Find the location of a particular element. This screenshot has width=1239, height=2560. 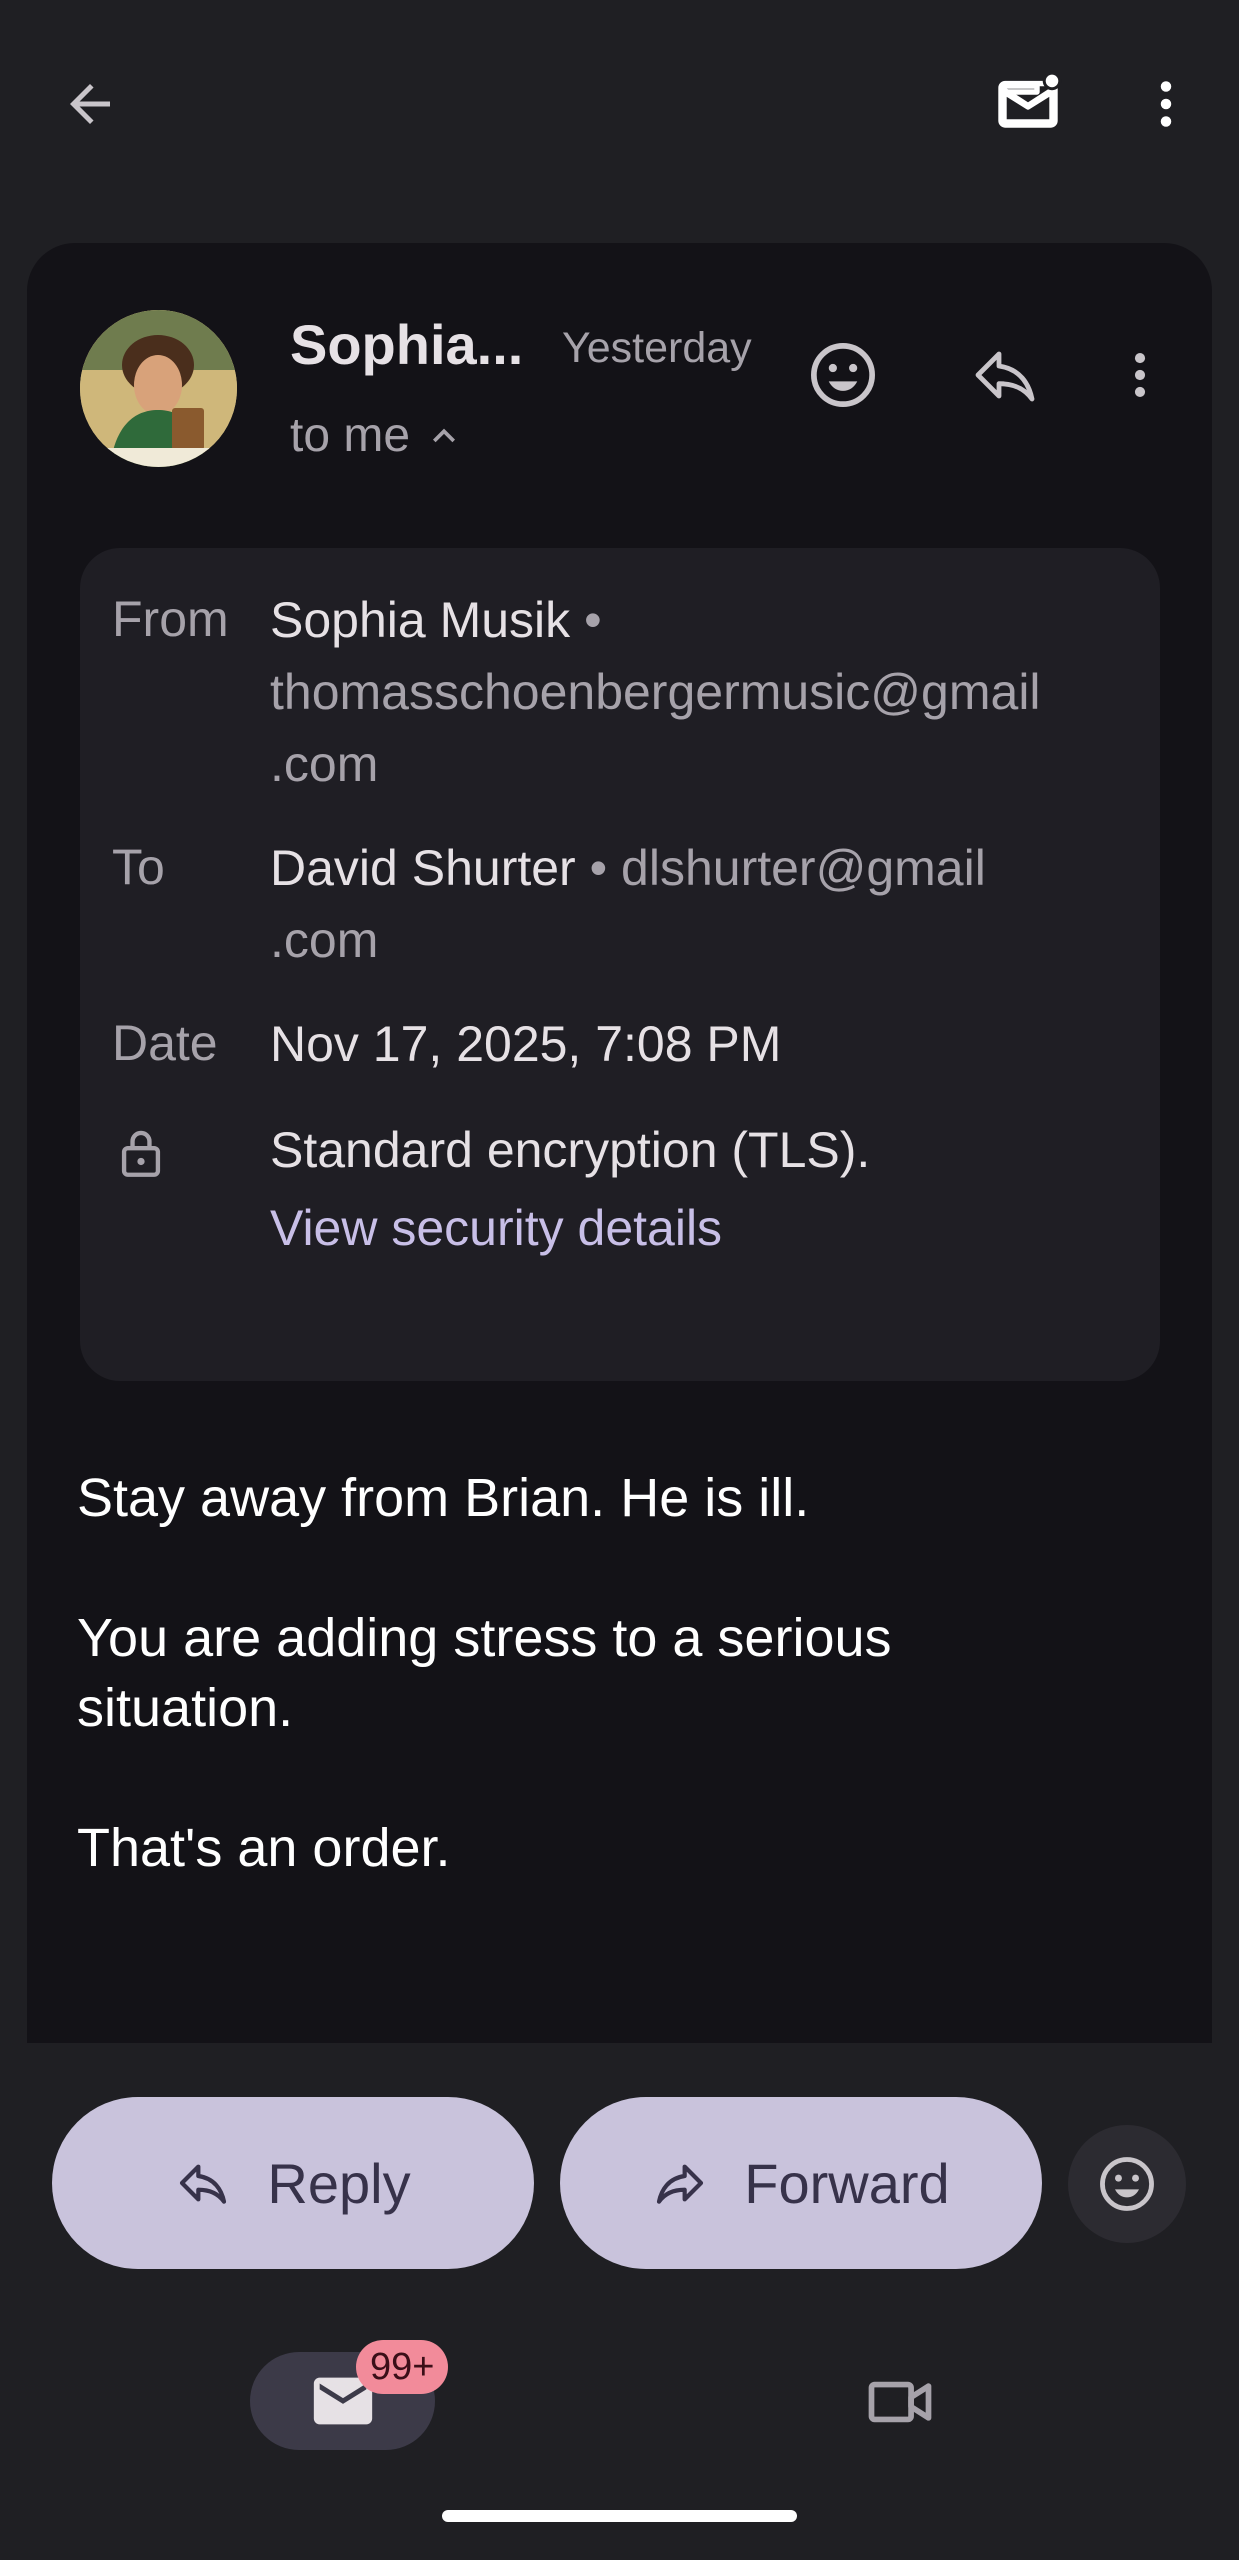

mark-unread-icon is located at coordinates (1030, 99).